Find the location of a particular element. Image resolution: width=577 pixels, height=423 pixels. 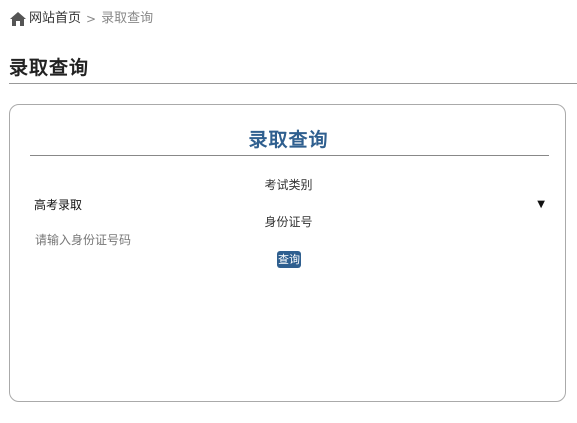

form-title-divider is located at coordinates (289, 155).